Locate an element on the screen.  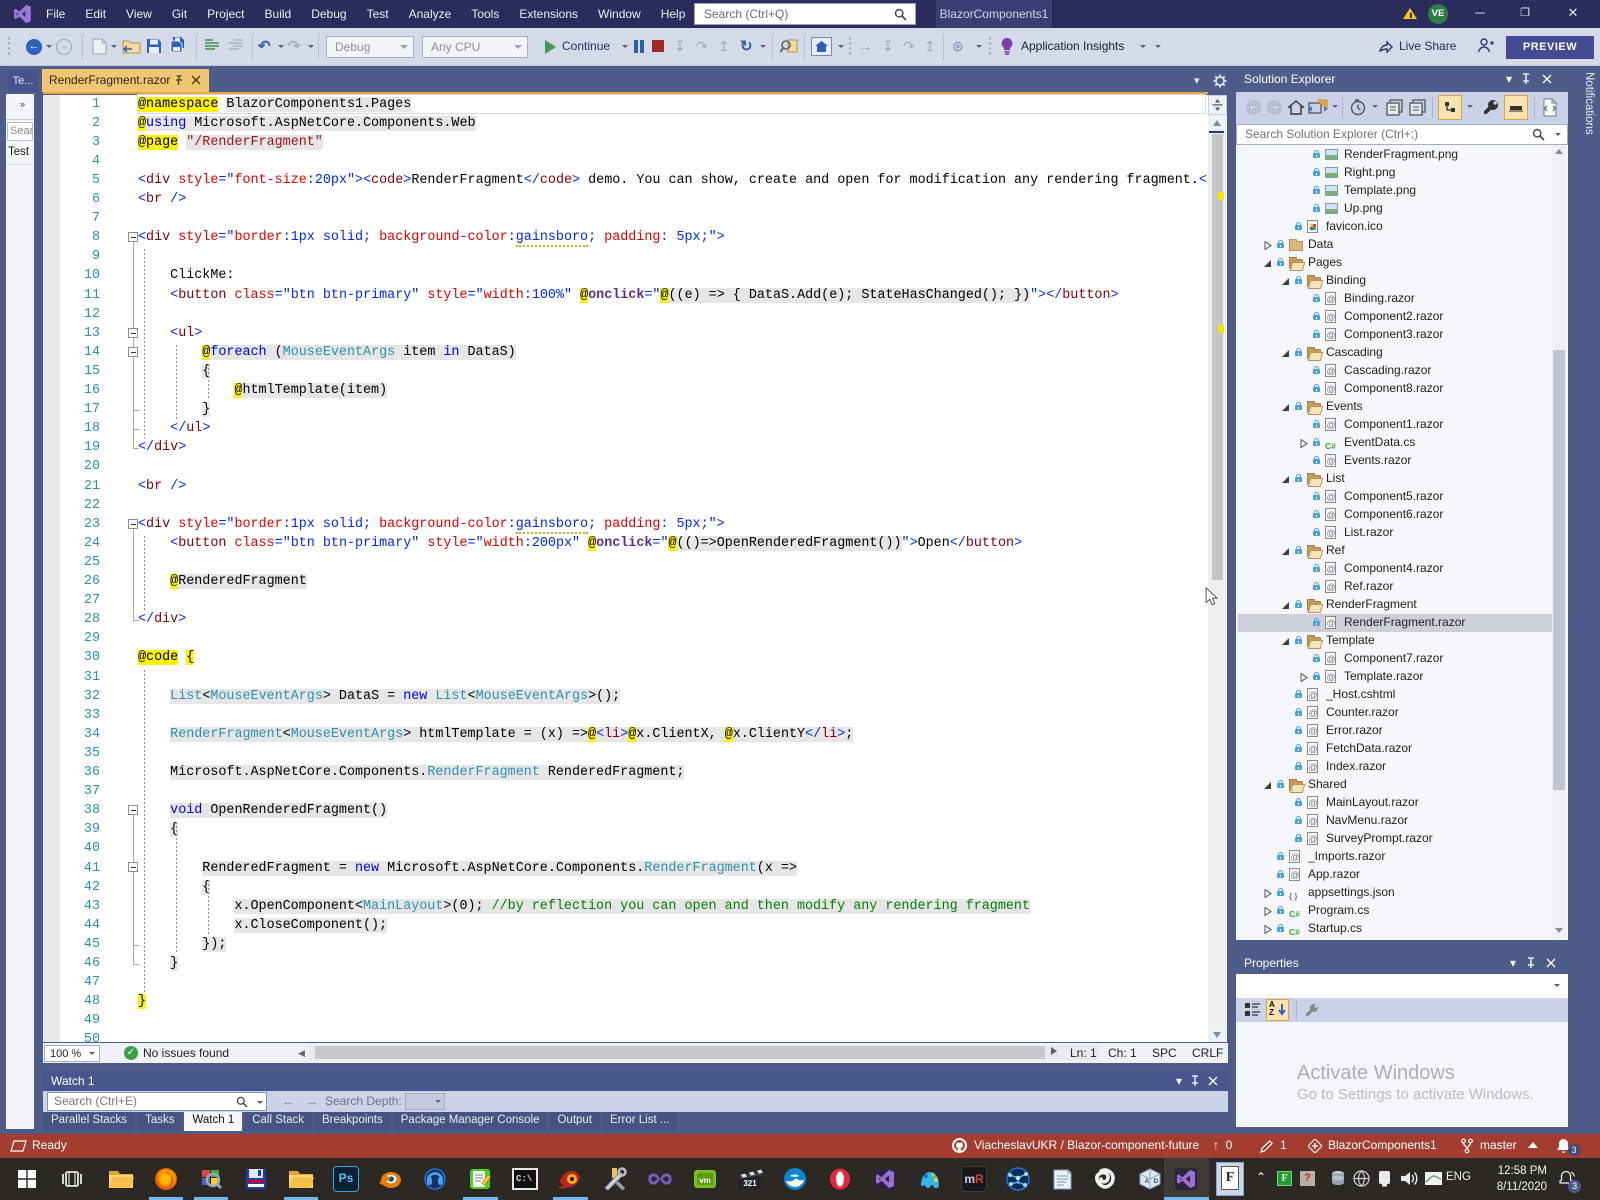
svg-text: D is located at coordinates (1156, 1181).